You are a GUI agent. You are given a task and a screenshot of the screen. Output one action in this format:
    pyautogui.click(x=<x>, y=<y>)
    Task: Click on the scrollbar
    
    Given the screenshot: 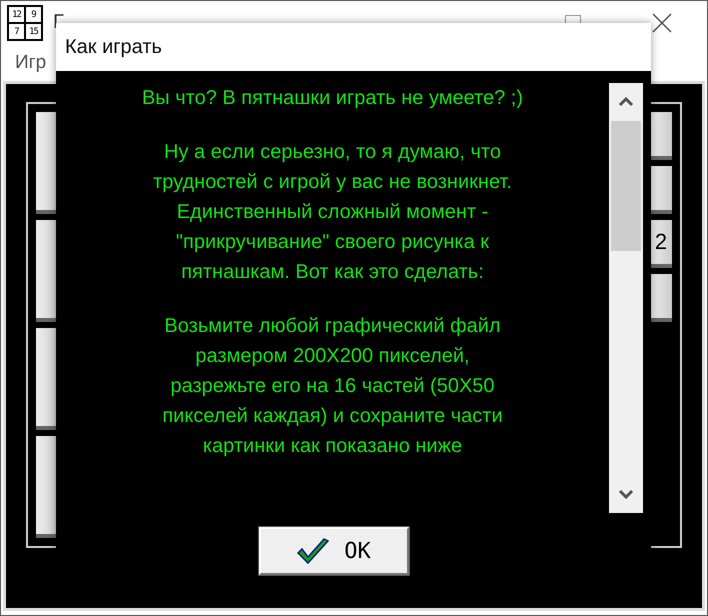 What is the action you would take?
    pyautogui.click(x=626, y=298)
    